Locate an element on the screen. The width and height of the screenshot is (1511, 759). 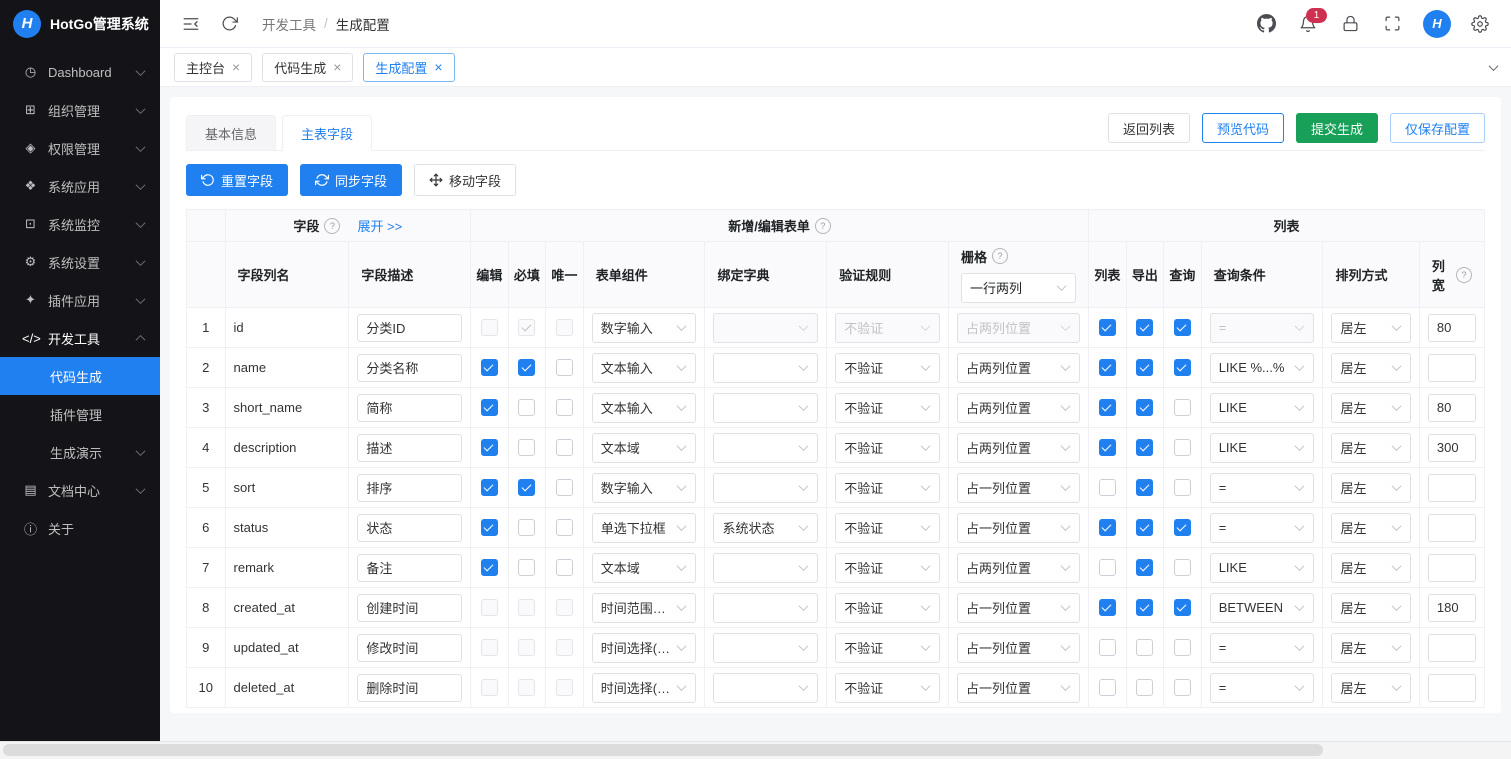
scrollbar-thumb is located at coordinates (663, 750).